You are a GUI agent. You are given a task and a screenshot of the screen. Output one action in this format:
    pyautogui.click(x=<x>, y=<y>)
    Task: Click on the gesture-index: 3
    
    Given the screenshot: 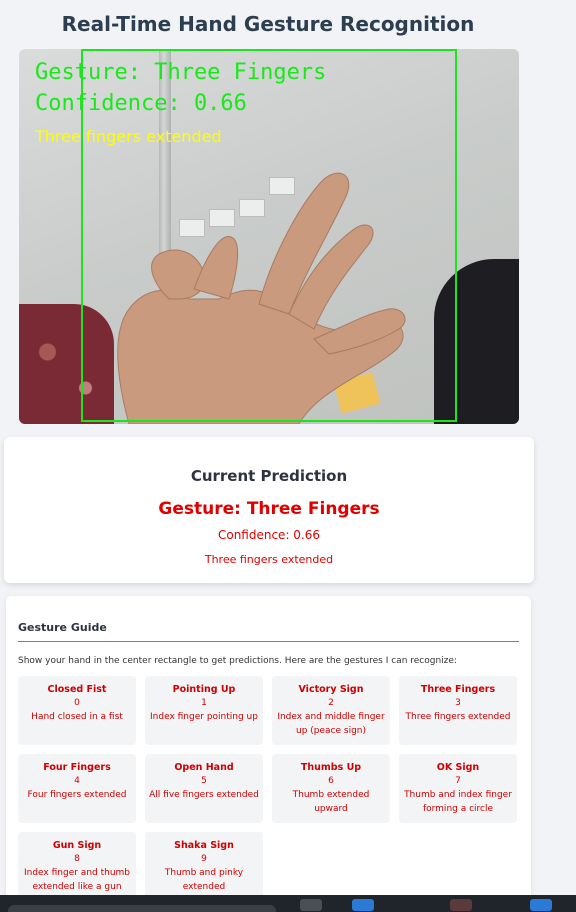 What is the action you would take?
    pyautogui.click(x=458, y=703)
    